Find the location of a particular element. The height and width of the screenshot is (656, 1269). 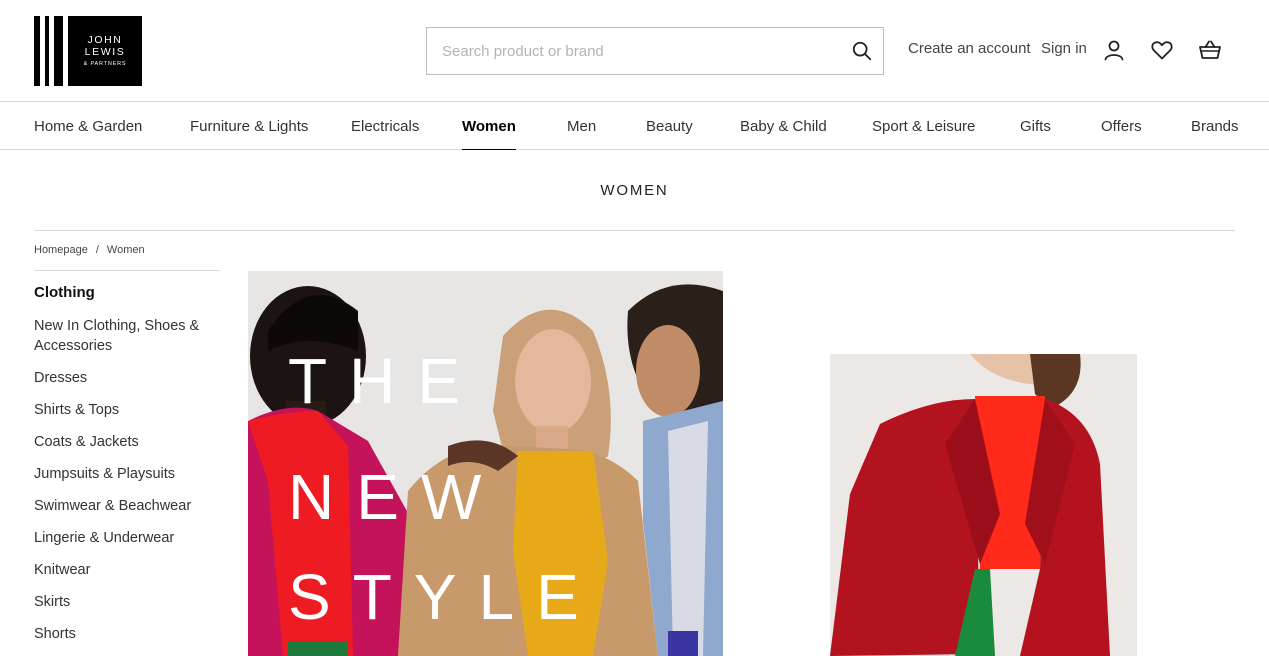

sidebar-item-coats-jackets: Coats & Jackets is located at coordinates (127, 442).